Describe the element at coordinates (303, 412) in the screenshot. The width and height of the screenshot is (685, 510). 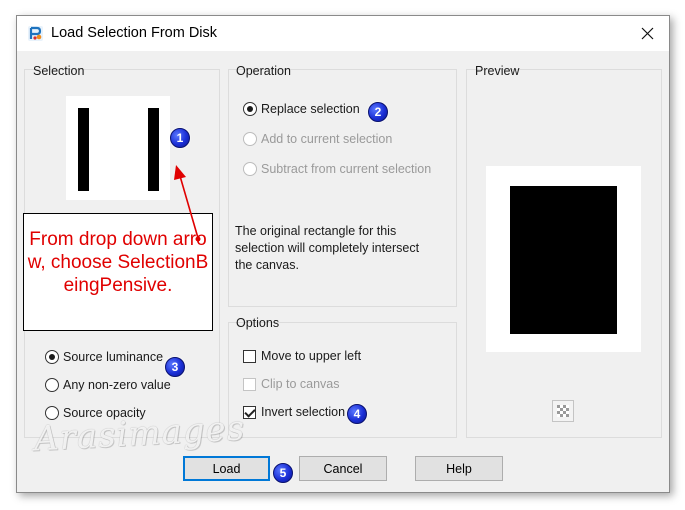
I see `checkbox-invert-selection-label: Invert selection` at that location.